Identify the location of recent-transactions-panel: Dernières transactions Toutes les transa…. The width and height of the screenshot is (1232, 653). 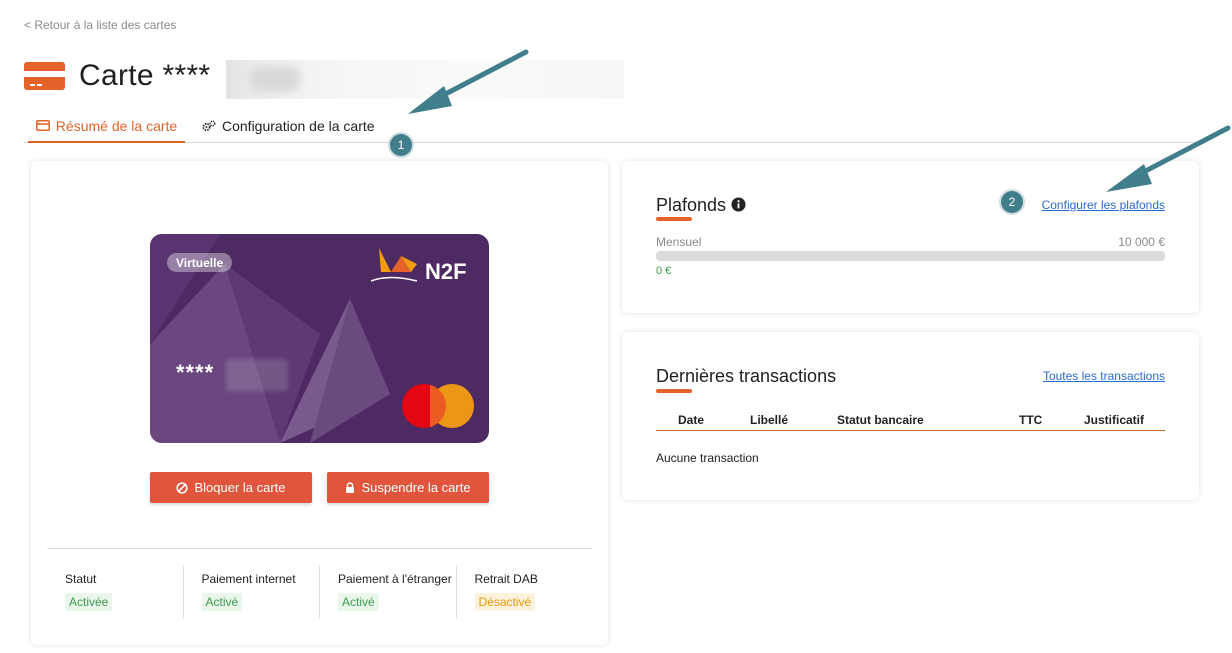
(910, 416).